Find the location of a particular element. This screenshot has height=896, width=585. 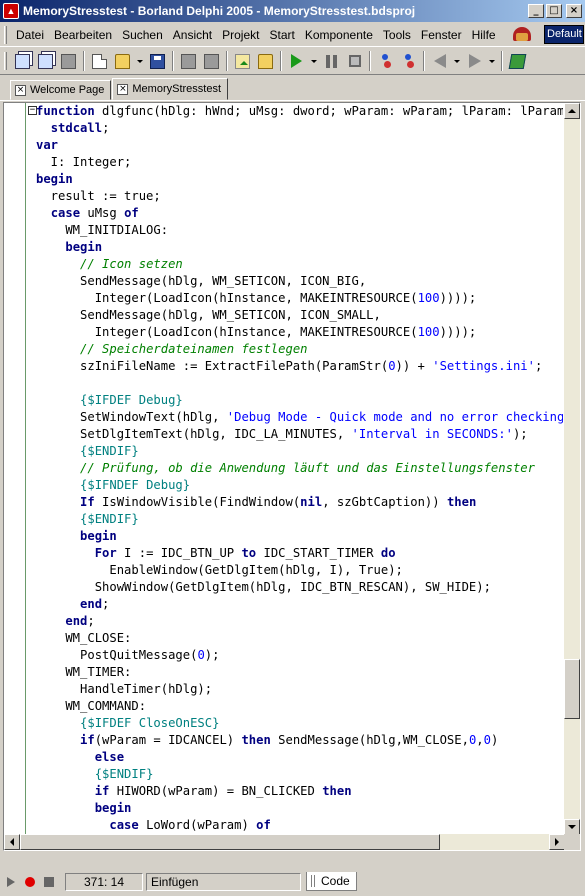

tab-memorystresstest: × MemoryStresstest is located at coordinates (170, 89).